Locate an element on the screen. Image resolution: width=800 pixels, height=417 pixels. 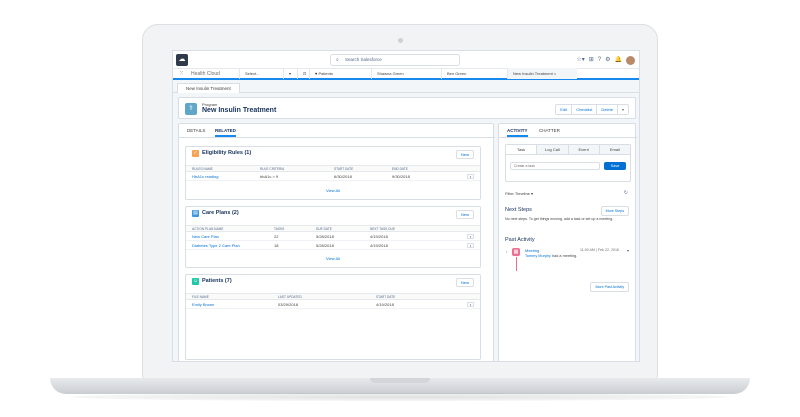
search-placeholder: Search Salesforce is located at coordinates (363, 59).